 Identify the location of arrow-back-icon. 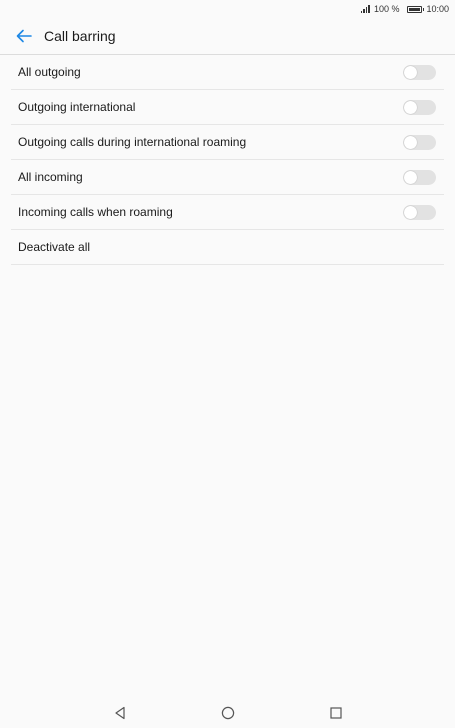
(24, 36).